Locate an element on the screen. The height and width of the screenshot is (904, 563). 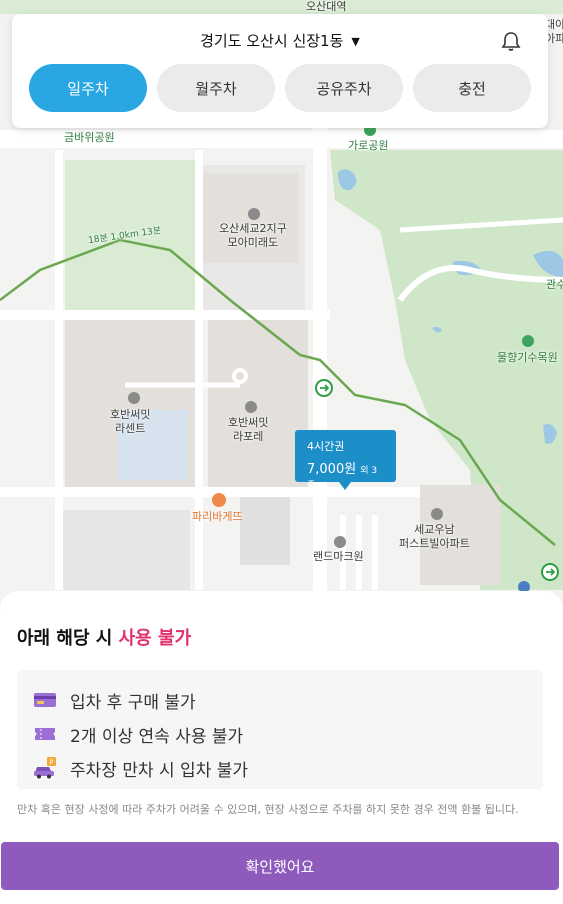
svg-text: P is located at coordinates (51, 763).